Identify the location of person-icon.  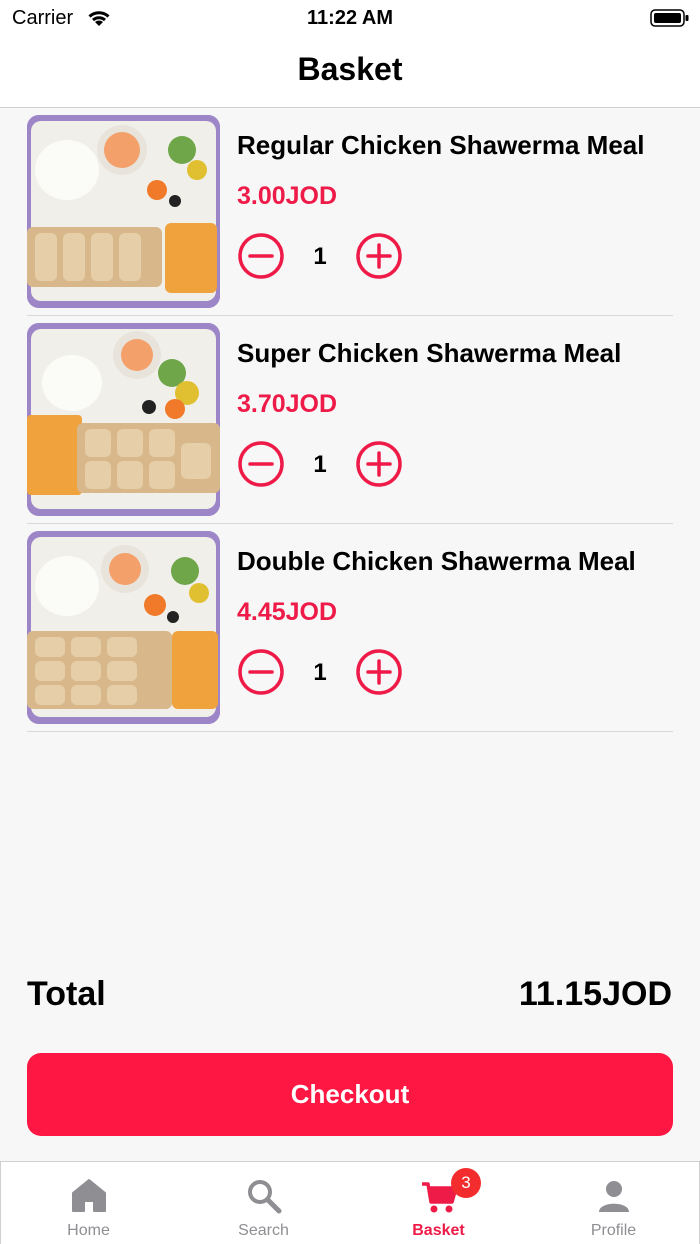
(614, 1196).